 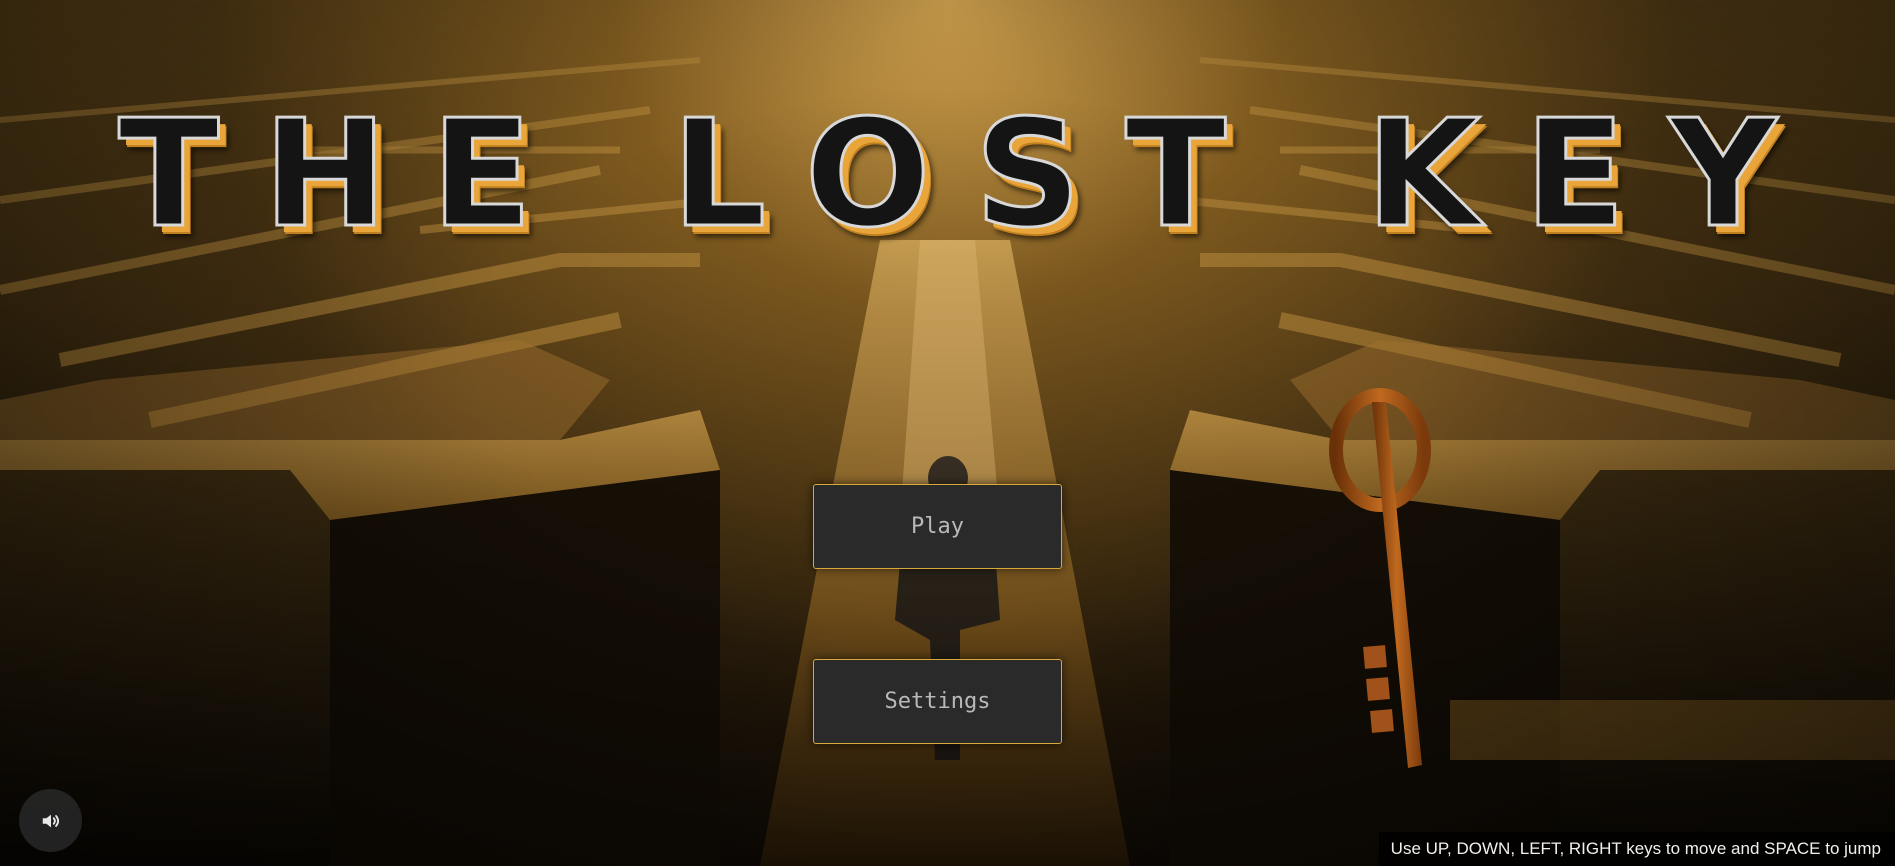 I want to click on play-button-label: Play, so click(x=937, y=526).